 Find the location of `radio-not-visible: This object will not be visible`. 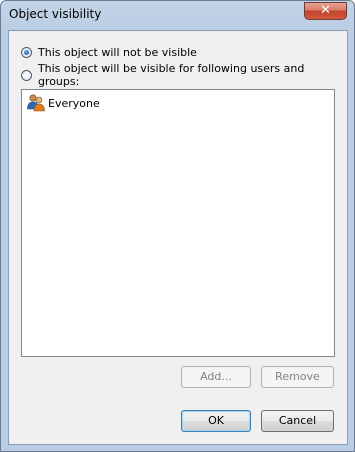

radio-not-visible: This object will not be visible is located at coordinates (109, 52).